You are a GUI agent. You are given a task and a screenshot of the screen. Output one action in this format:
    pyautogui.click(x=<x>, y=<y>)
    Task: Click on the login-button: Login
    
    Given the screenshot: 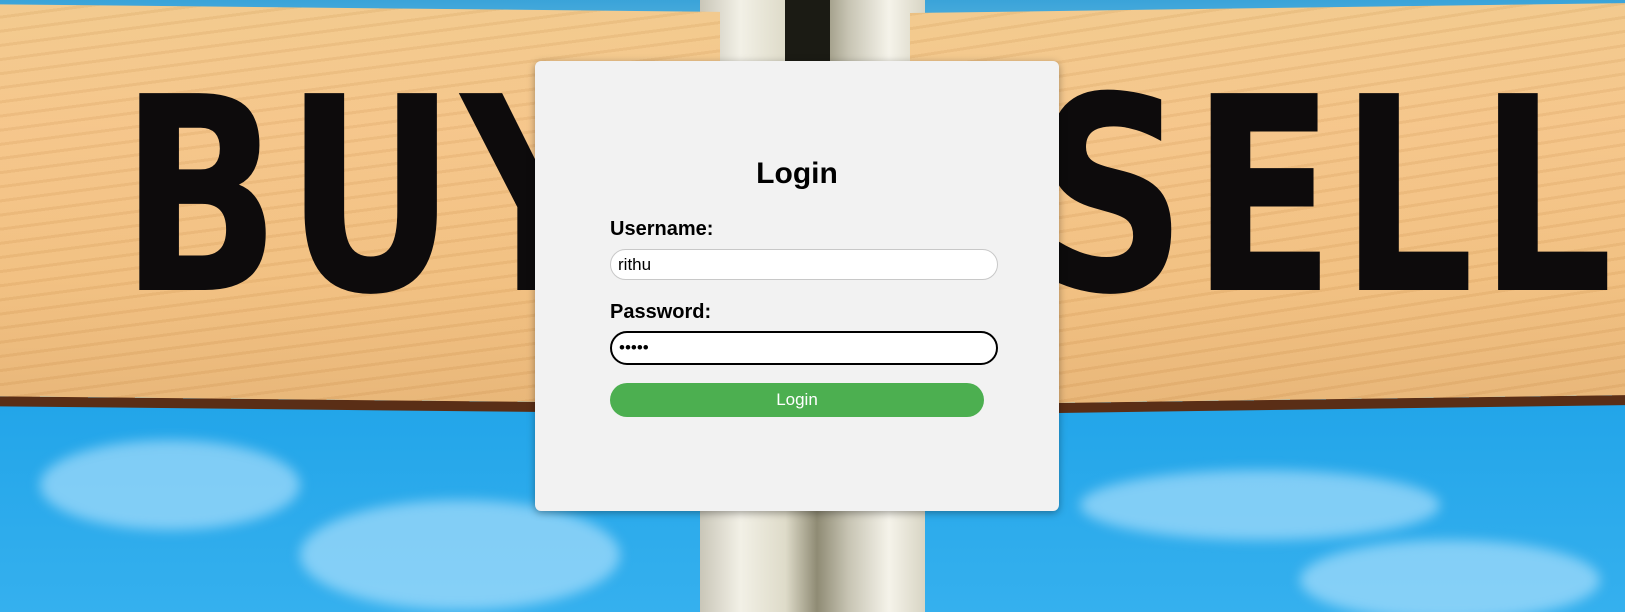 What is the action you would take?
    pyautogui.click(x=797, y=400)
    